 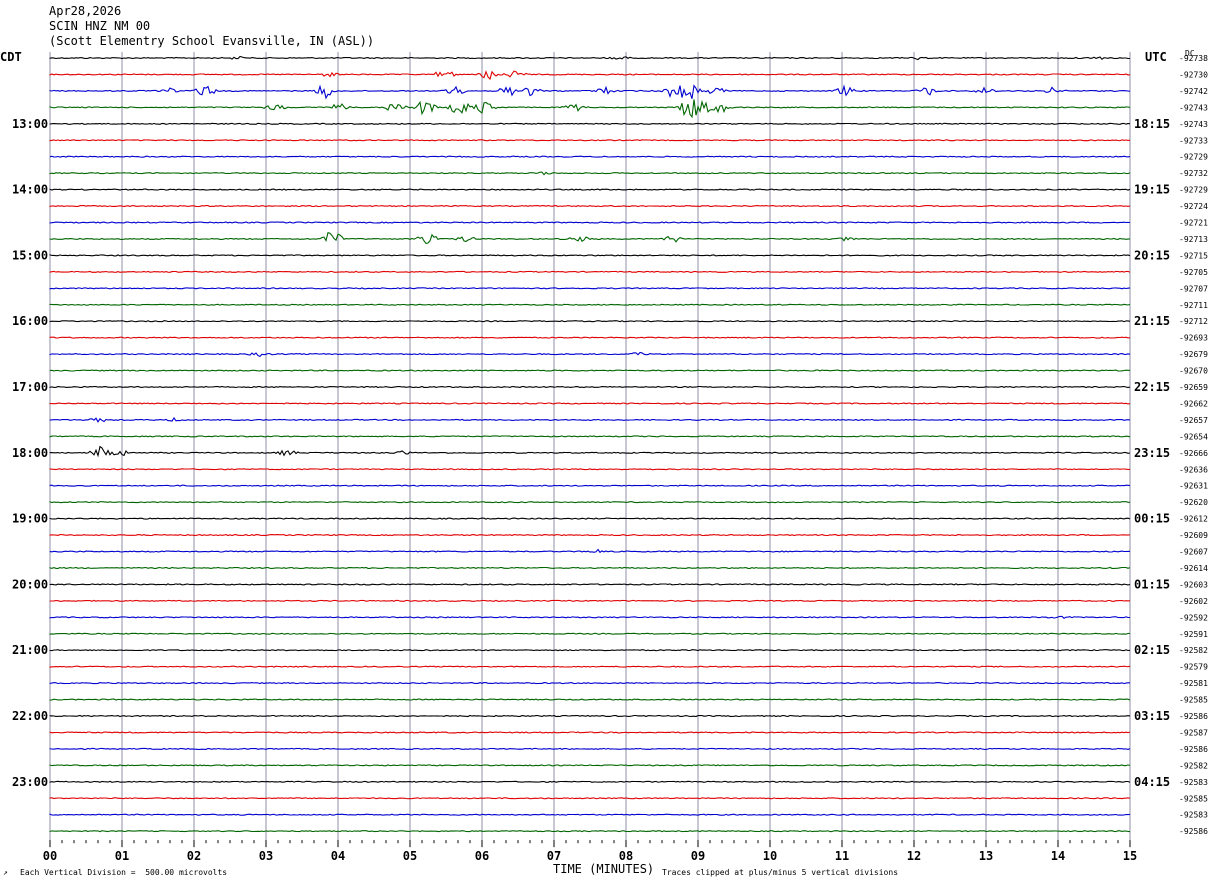 I want to click on x-tick-label: 03, so click(x=266, y=856).